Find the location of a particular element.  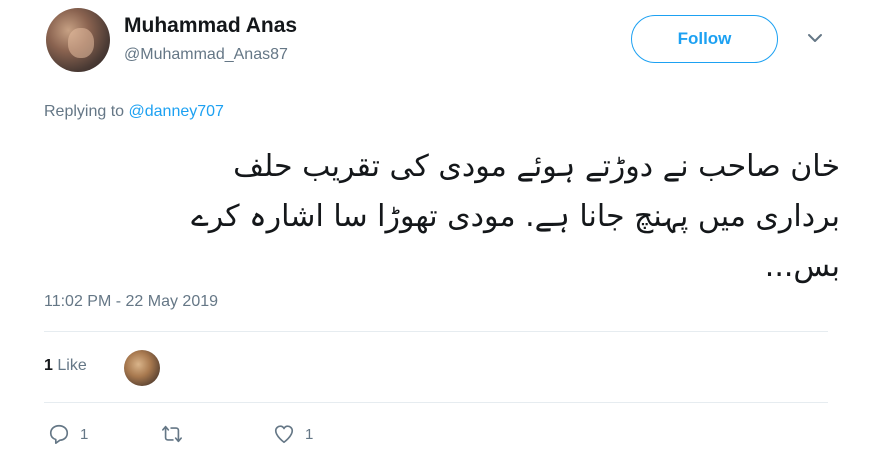

chevron-down-icon is located at coordinates (815, 38).